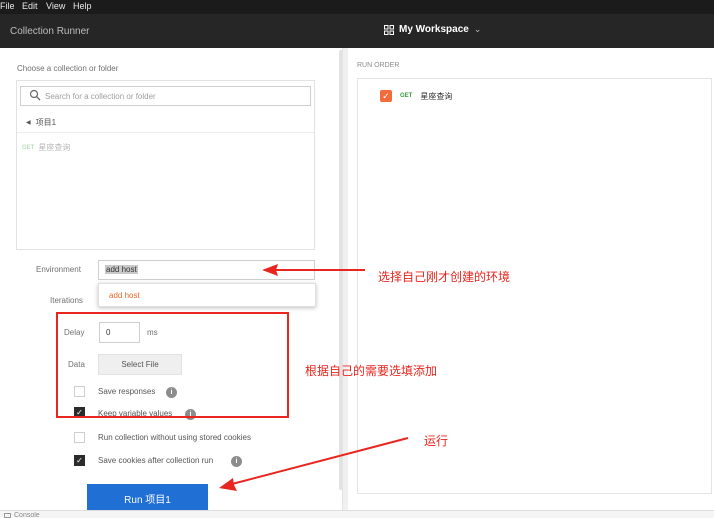 The image size is (714, 518). What do you see at coordinates (314, 377) in the screenshot?
I see `annotation-arrows` at bounding box center [314, 377].